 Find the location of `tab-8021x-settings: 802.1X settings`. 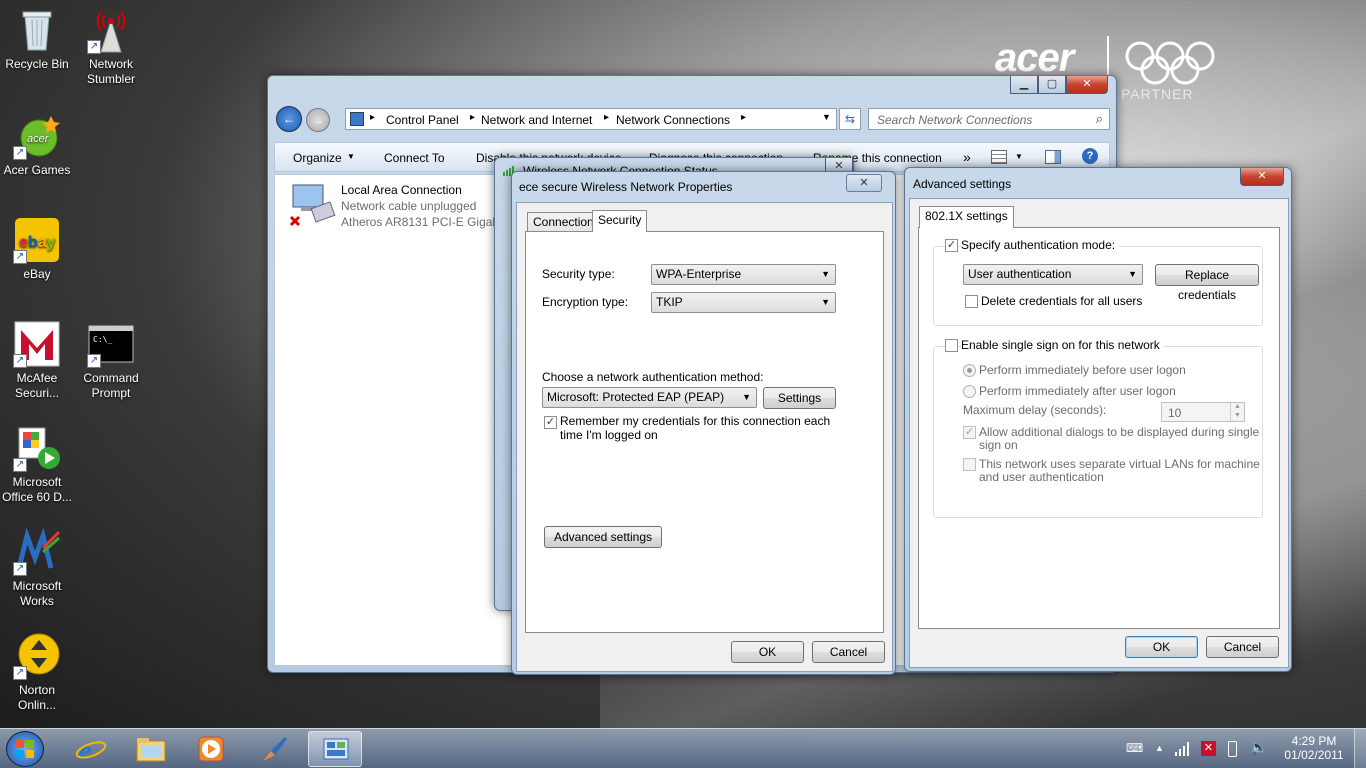

tab-8021x-settings: 802.1X settings is located at coordinates (966, 217).